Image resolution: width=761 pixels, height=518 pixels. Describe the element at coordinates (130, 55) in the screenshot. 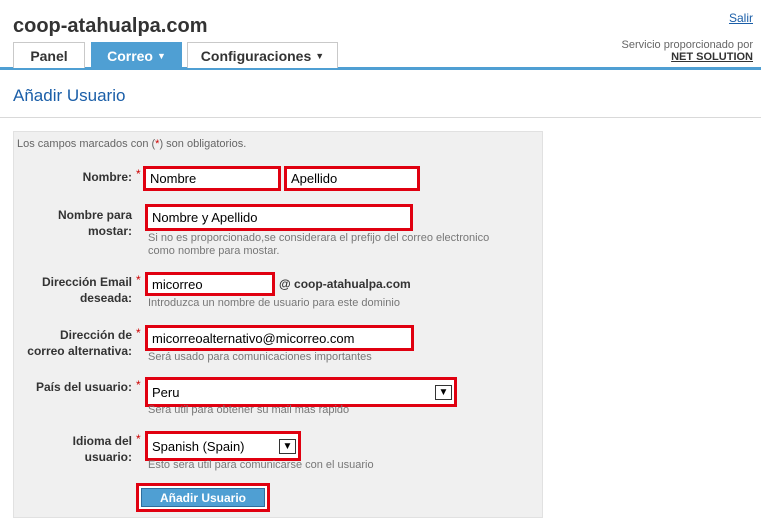

I see `tab-correo-label: Correo` at that location.